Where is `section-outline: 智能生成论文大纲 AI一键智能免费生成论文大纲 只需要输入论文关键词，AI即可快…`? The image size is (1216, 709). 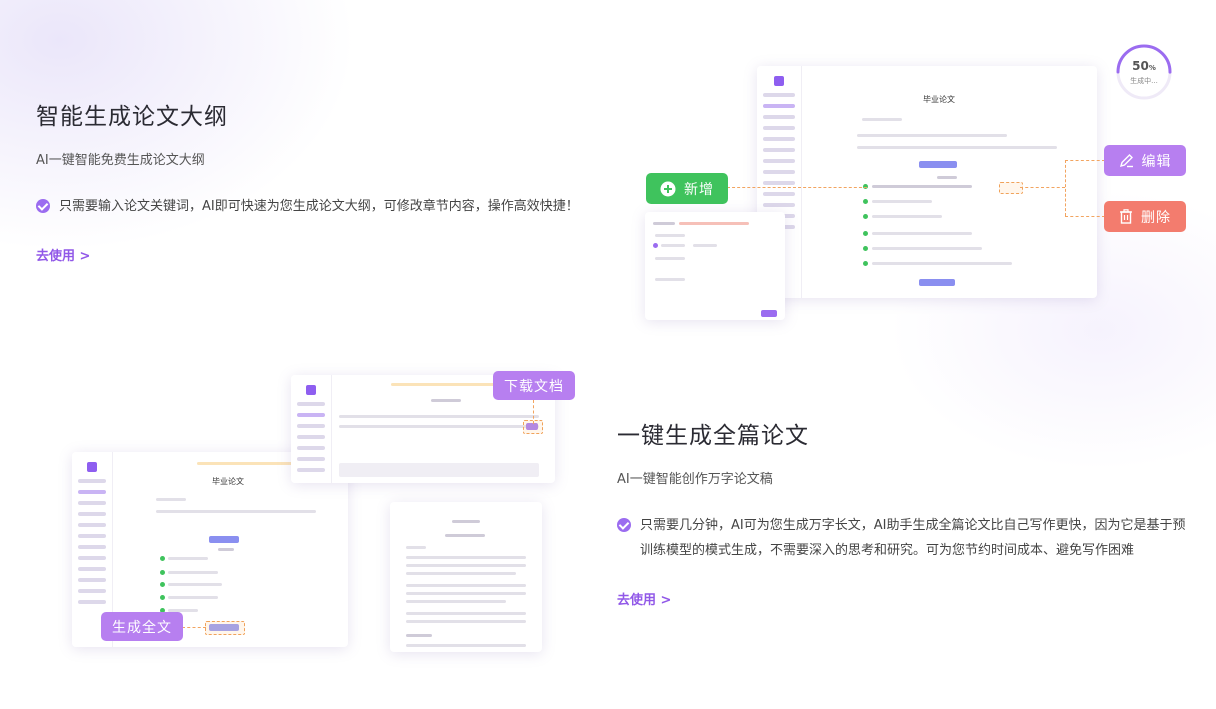 section-outline: 智能生成论文大纲 AI一键智能免费生成论文大纲 只需要输入论文关键词，AI即可快… is located at coordinates (316, 180).